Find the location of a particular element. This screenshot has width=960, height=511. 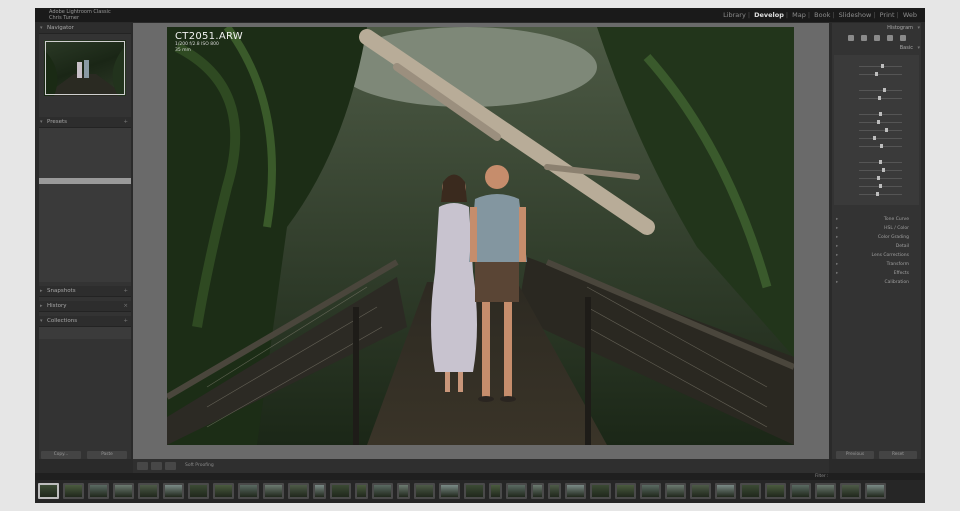

reset-button: Reset is located at coordinates (898, 455).